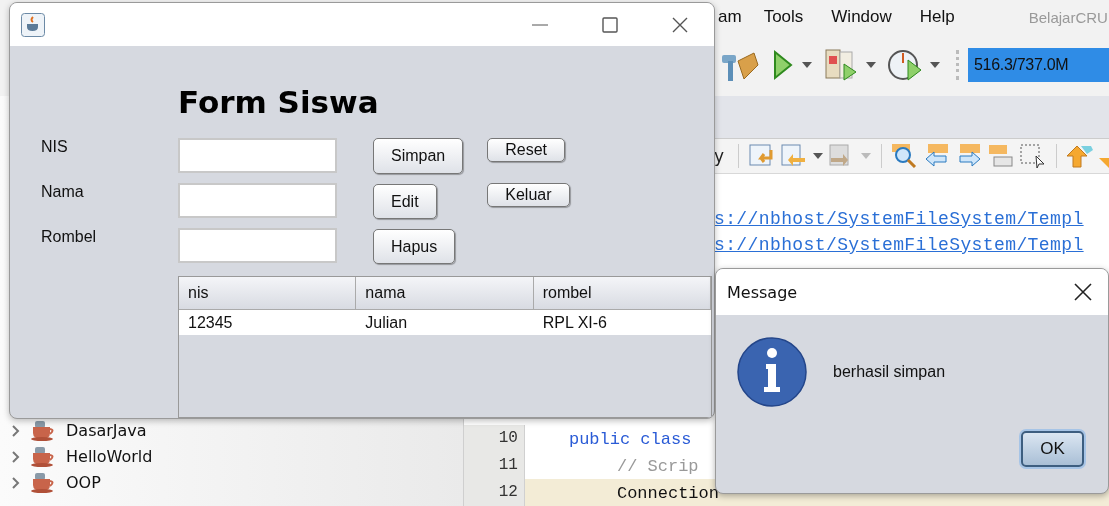  I want to click on memory-bar: 516.3/737.0M, so click(1038, 65).